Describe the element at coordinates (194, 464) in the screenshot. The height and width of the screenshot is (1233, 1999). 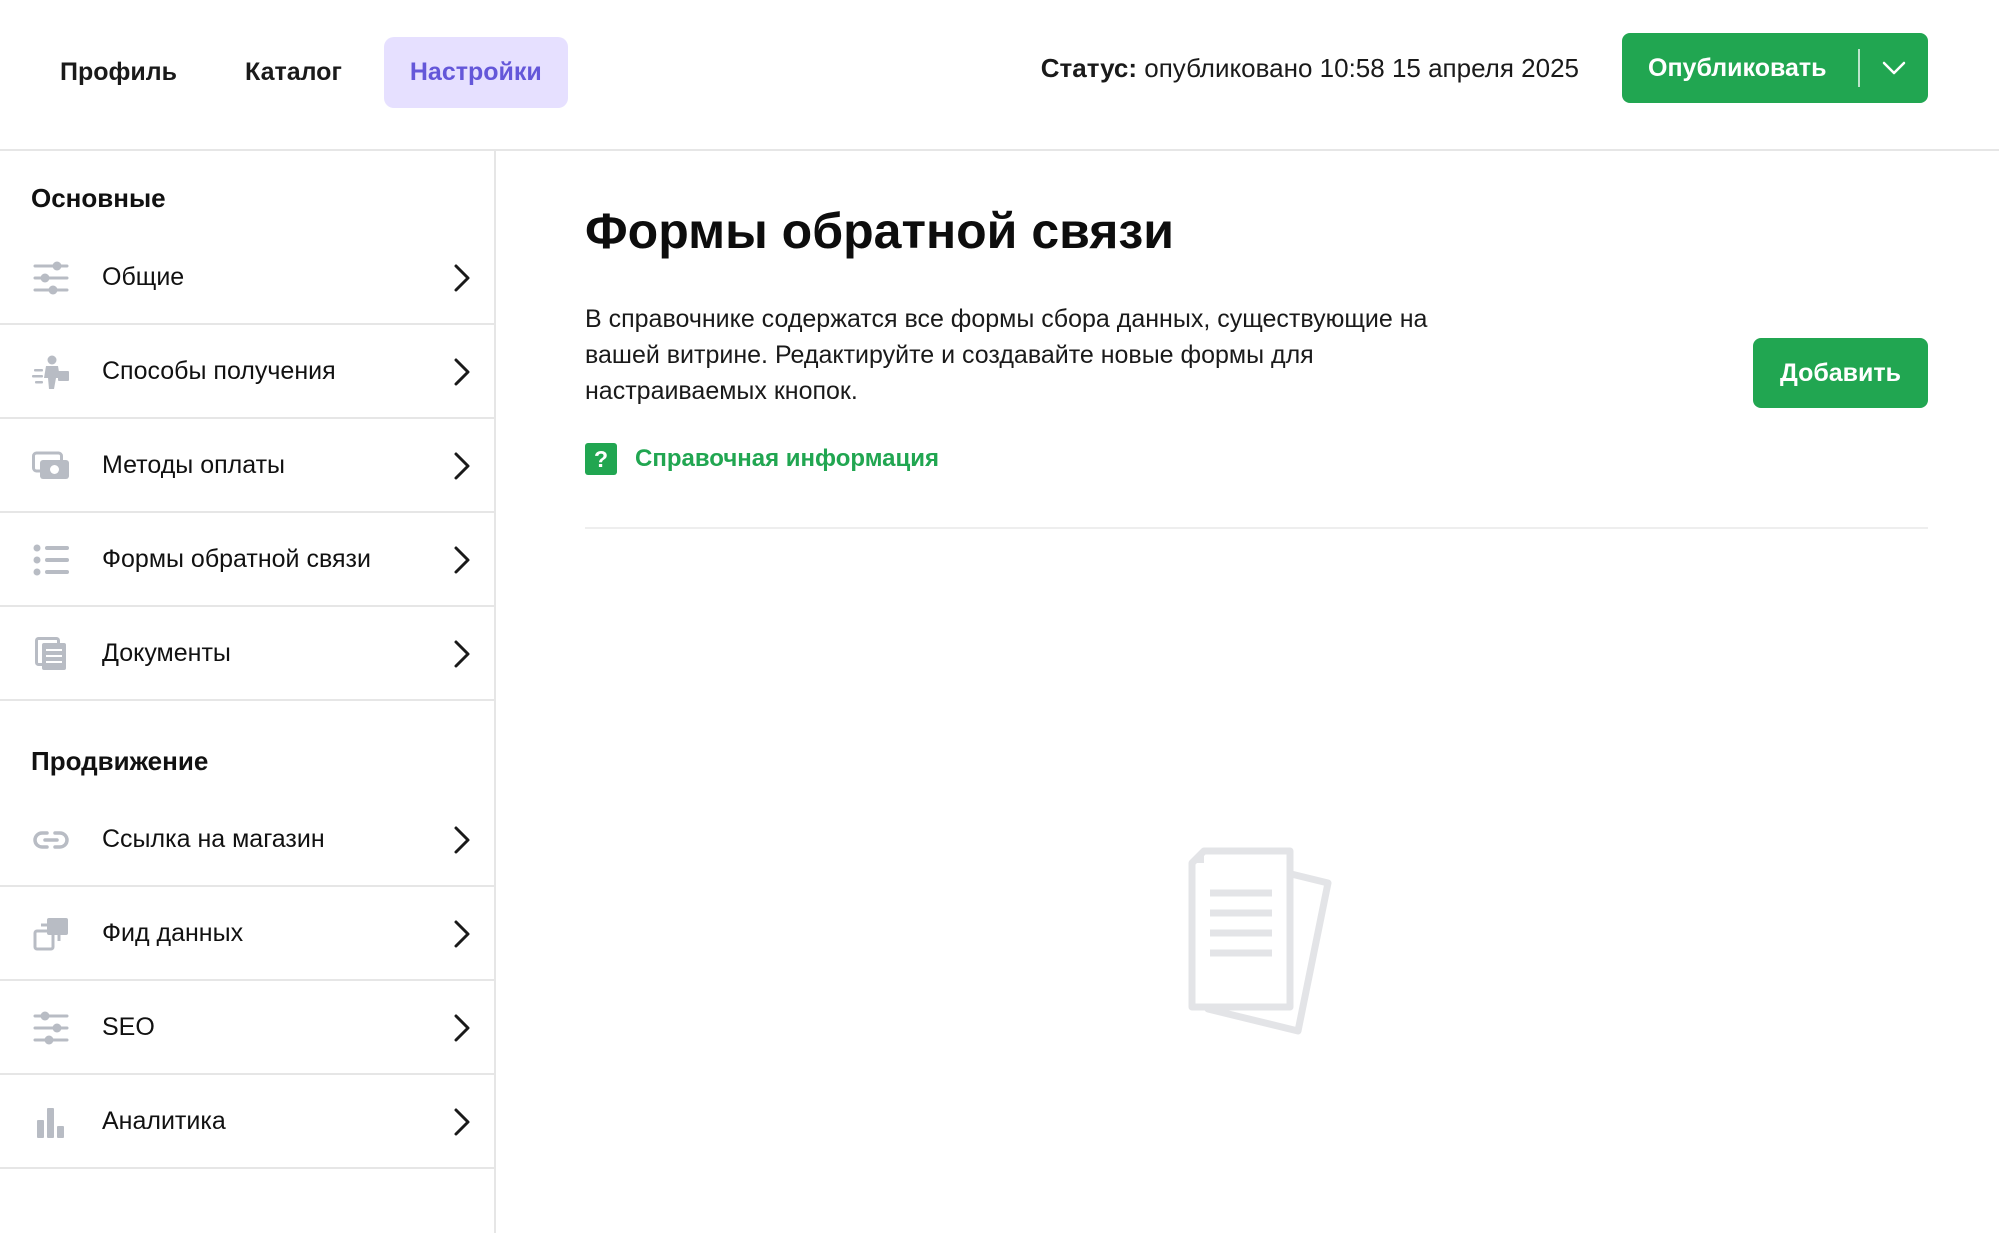
I see `sidebar-item-label: Методы оплаты` at that location.